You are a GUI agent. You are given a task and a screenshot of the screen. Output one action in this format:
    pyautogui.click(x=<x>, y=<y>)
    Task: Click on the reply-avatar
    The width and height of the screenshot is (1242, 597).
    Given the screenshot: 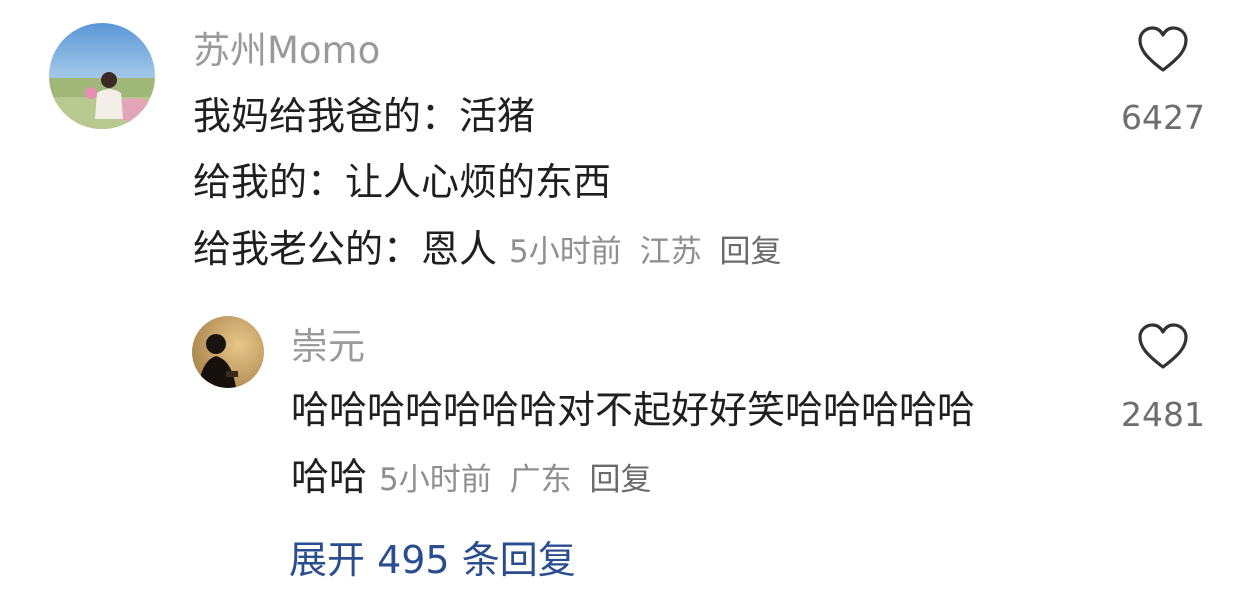 What is the action you would take?
    pyautogui.click(x=228, y=352)
    